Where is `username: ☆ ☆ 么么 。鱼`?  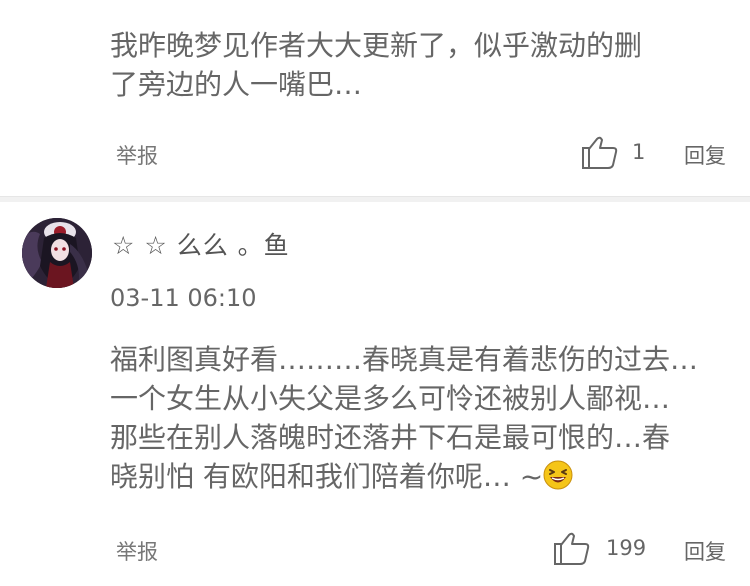 username: ☆ ☆ 么么 。鱼 is located at coordinates (201, 244).